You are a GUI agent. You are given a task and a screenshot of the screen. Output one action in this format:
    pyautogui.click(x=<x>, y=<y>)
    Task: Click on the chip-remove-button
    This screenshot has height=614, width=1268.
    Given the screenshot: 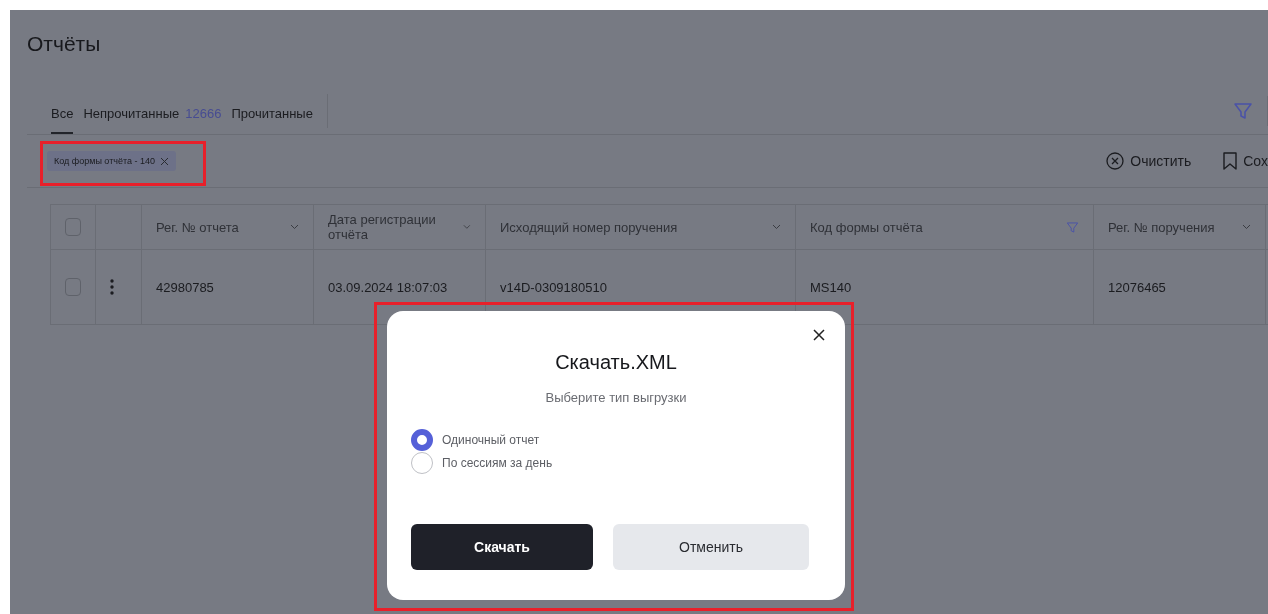 What is the action you would take?
    pyautogui.click(x=165, y=161)
    